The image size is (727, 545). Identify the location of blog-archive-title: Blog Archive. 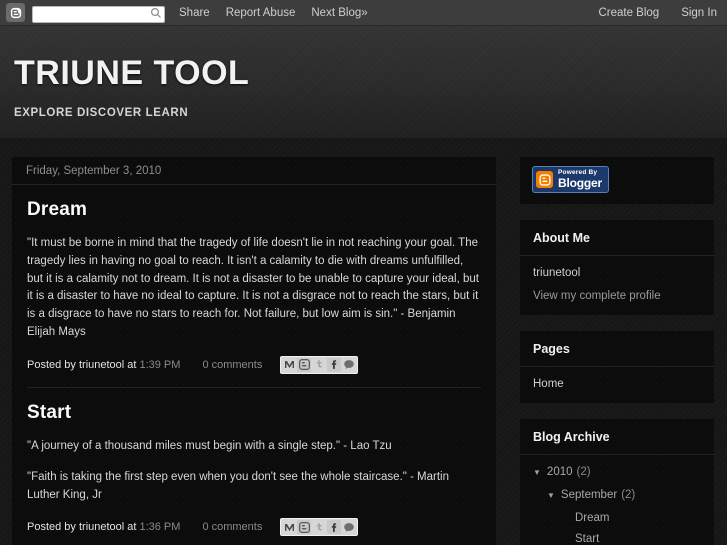
(617, 437).